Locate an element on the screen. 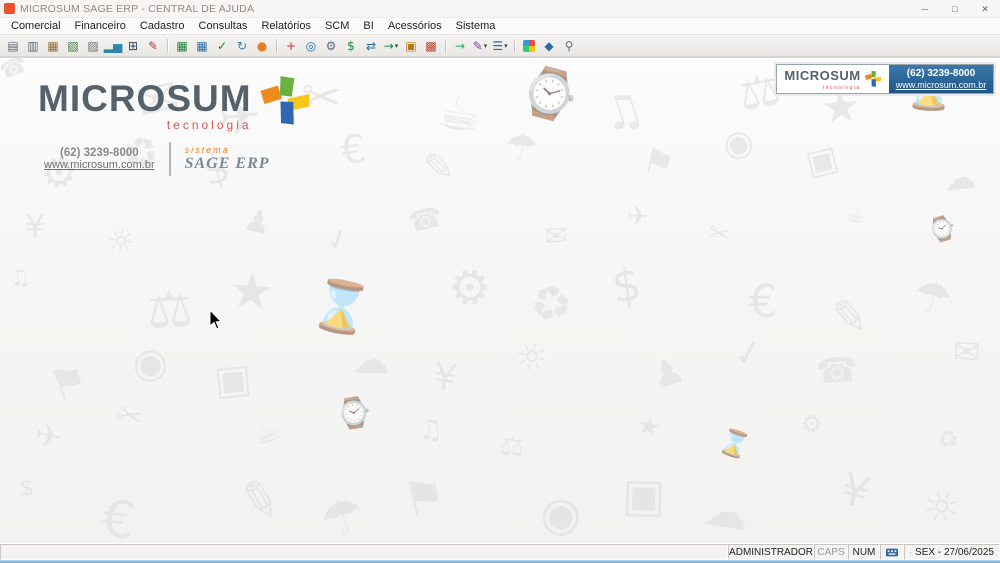  green-ledger-icon: ▦ is located at coordinates (182, 46).